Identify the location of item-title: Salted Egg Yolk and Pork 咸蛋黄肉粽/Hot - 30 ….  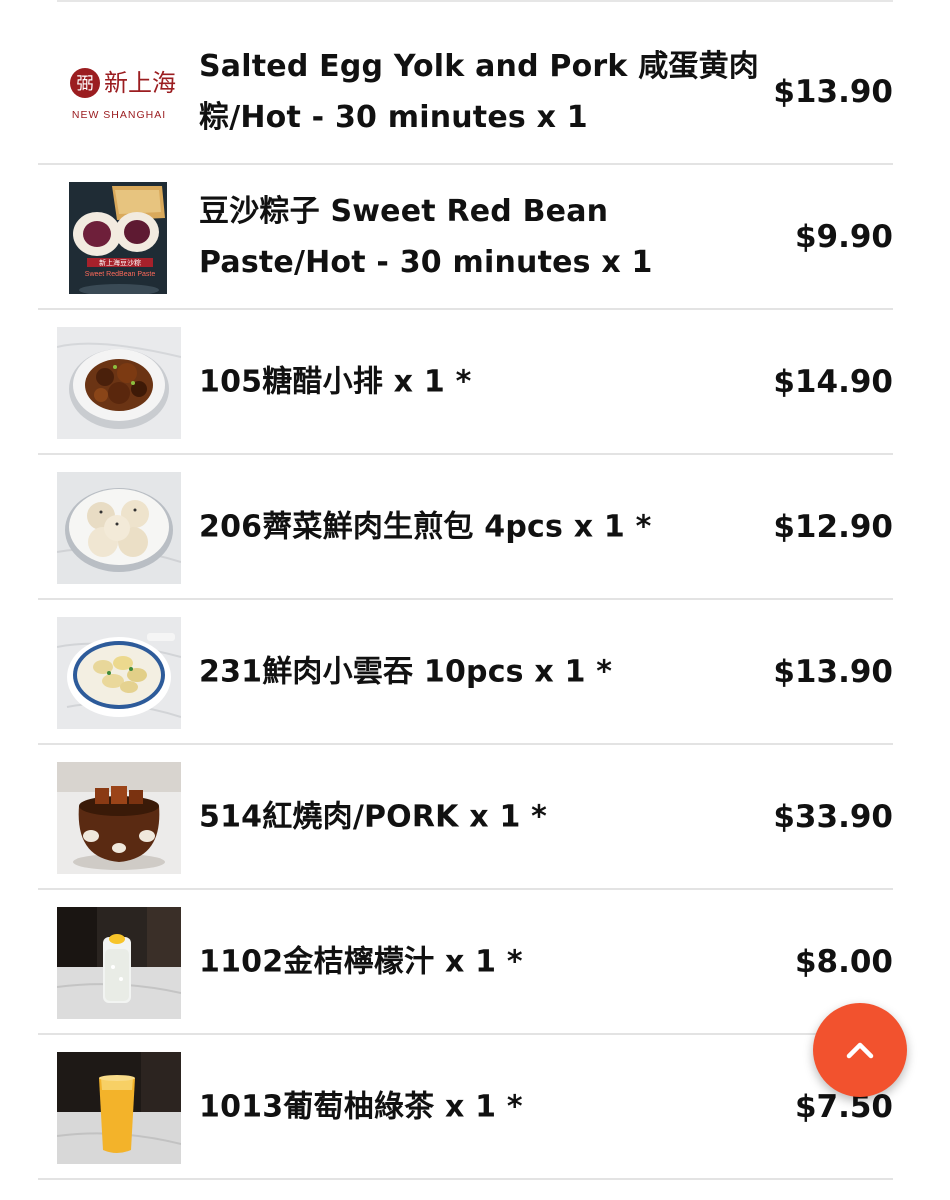
(479, 91).